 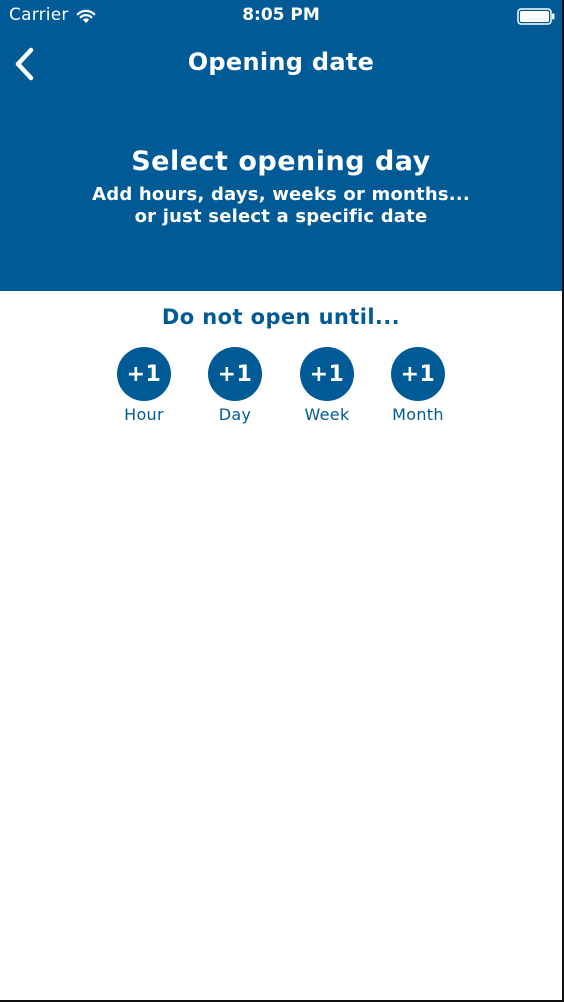 What do you see at coordinates (144, 374) in the screenshot?
I see `add-hour-circle: +1` at bounding box center [144, 374].